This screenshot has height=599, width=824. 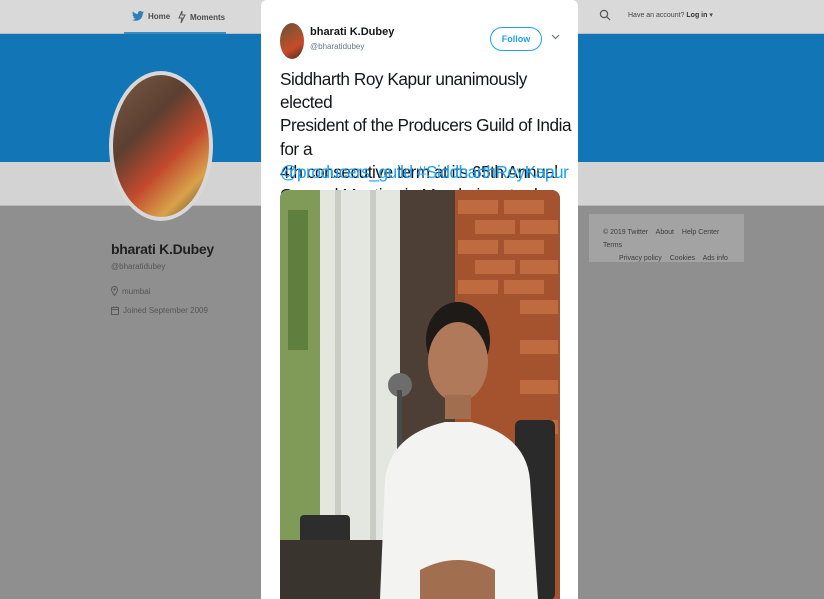 I want to click on profile-avatar-photo, so click(x=161, y=146).